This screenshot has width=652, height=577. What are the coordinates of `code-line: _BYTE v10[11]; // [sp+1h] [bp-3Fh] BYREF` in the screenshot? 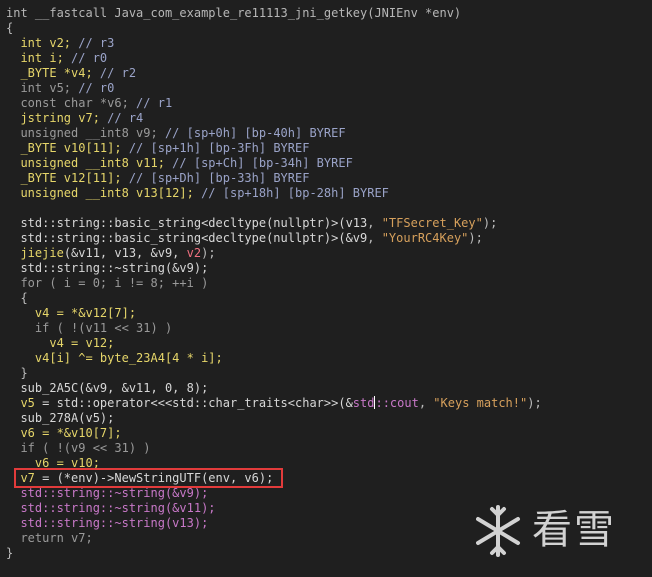 It's located at (157, 148).